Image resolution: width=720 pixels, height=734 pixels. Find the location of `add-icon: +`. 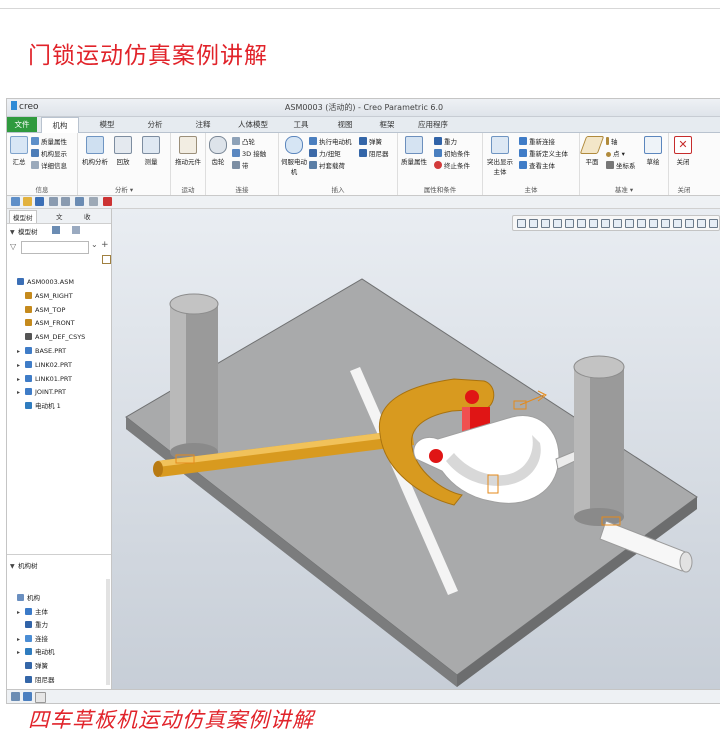

add-icon: + is located at coordinates (105, 245).